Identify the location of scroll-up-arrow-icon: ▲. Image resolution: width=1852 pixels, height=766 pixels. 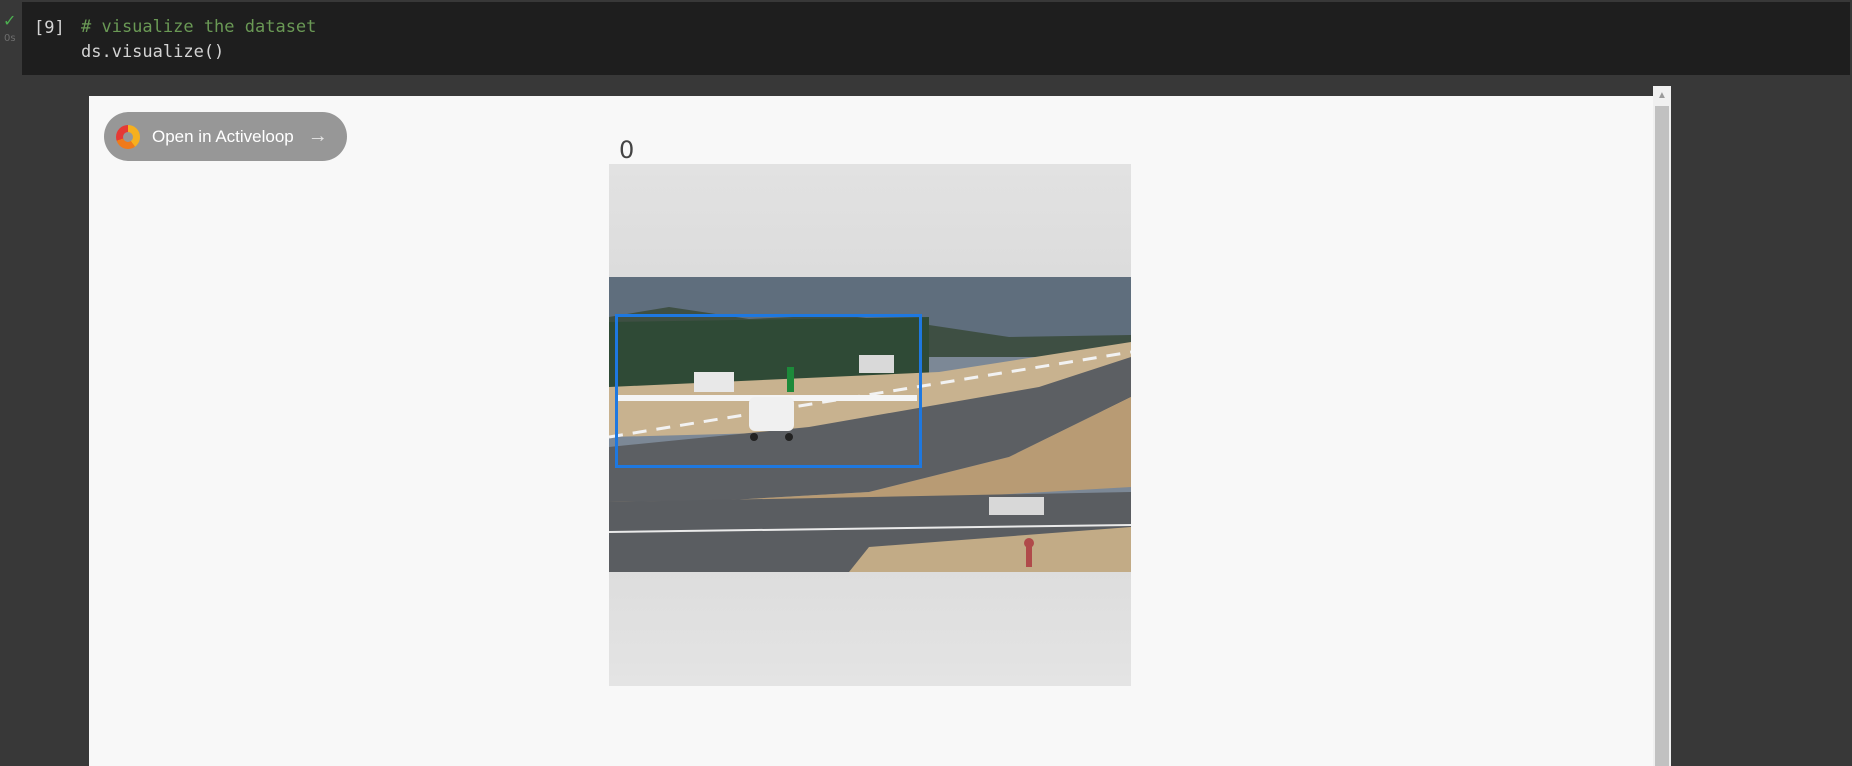
(1662, 95).